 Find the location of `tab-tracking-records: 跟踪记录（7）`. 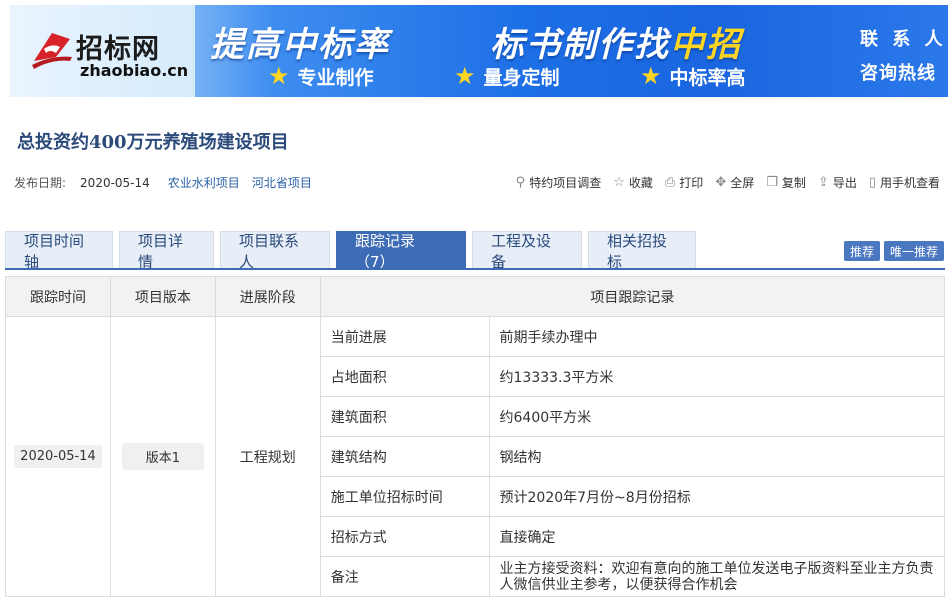

tab-tracking-records: 跟踪记录（7） is located at coordinates (401, 251).